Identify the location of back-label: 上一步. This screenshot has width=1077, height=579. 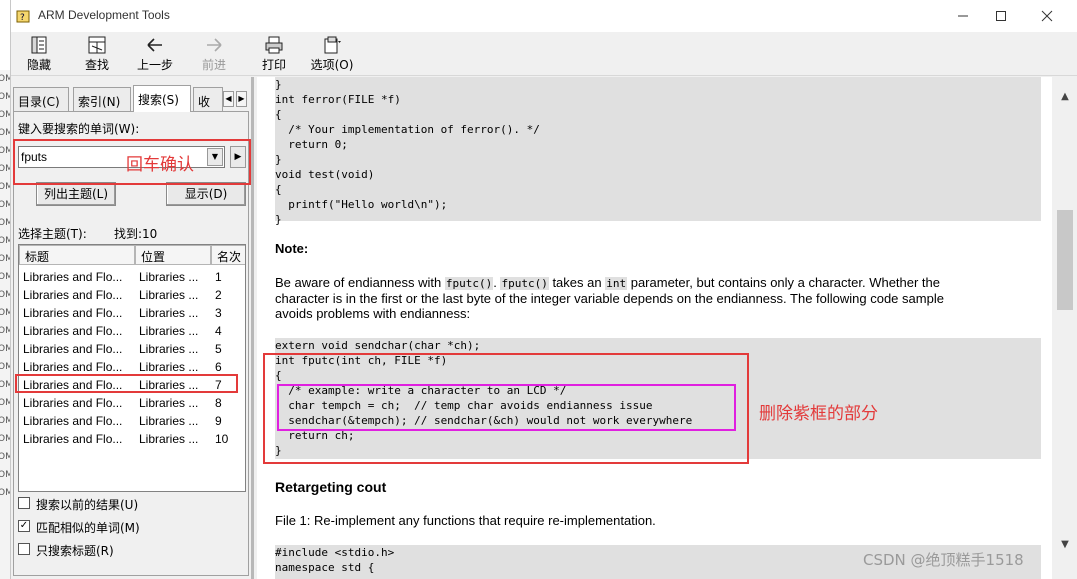
(154, 65).